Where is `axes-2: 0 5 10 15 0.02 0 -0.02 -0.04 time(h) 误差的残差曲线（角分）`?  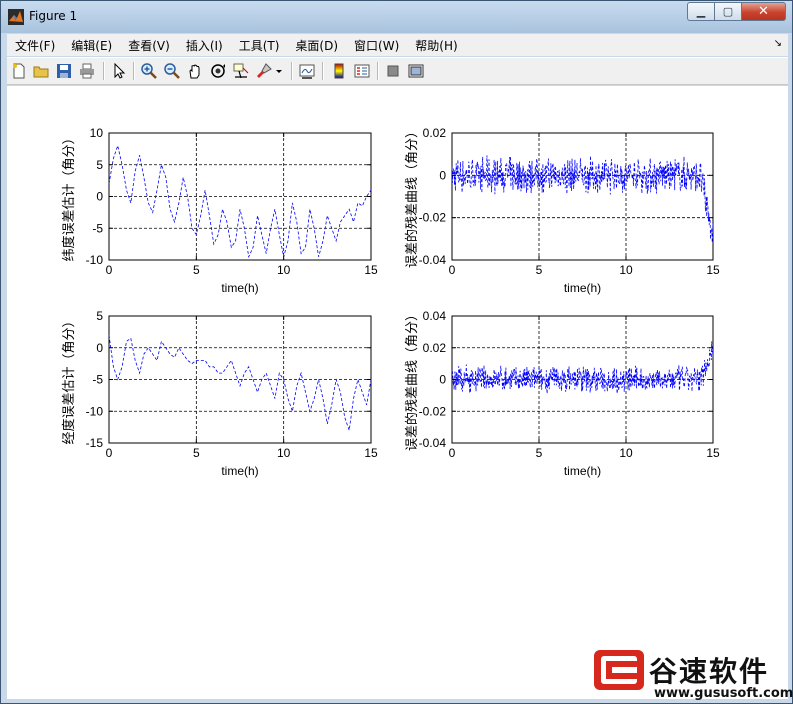 axes-2: 0 5 10 15 0.02 0 -0.02 -0.04 time(h) 误差的残差曲线（角分） is located at coordinates (562, 210).